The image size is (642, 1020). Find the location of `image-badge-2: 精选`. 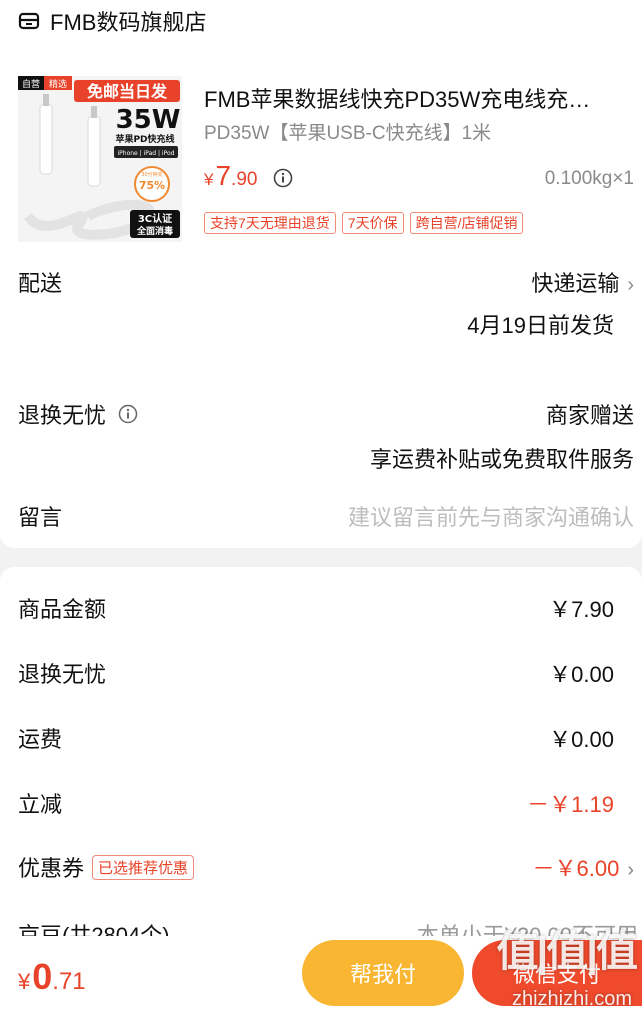

image-badge-2: 精选 is located at coordinates (58, 84).